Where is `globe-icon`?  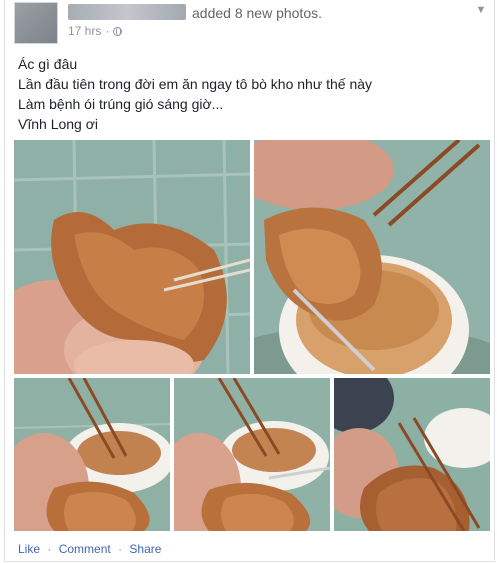
globe-icon is located at coordinates (118, 31).